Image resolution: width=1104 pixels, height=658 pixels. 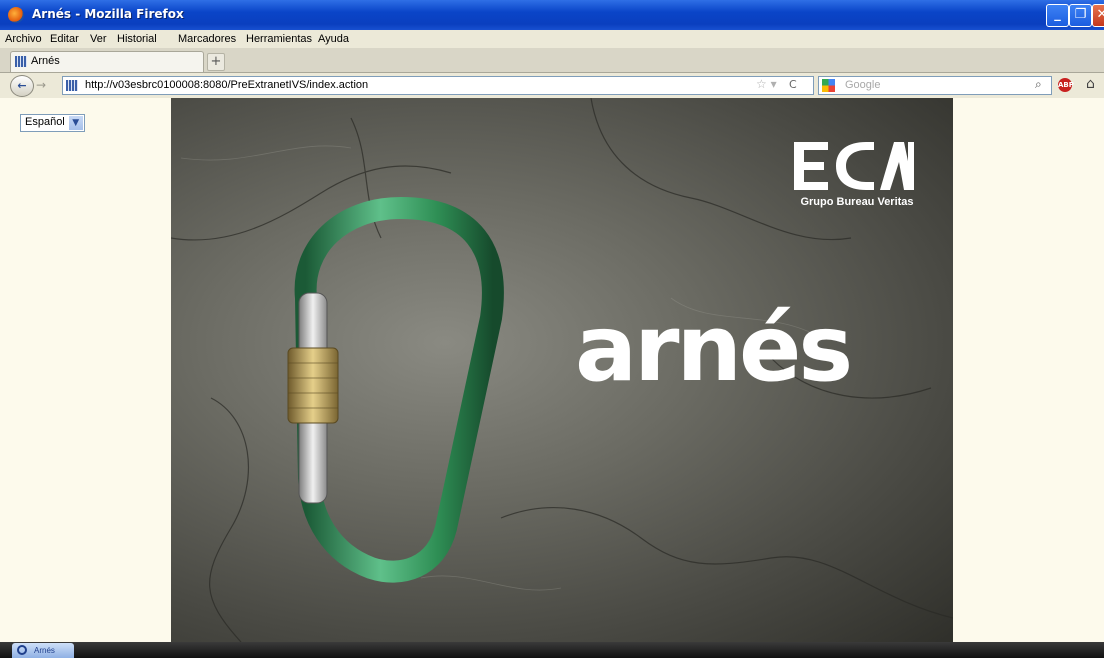 I want to click on magnifier-icon: ⌕, so click(x=1038, y=84).